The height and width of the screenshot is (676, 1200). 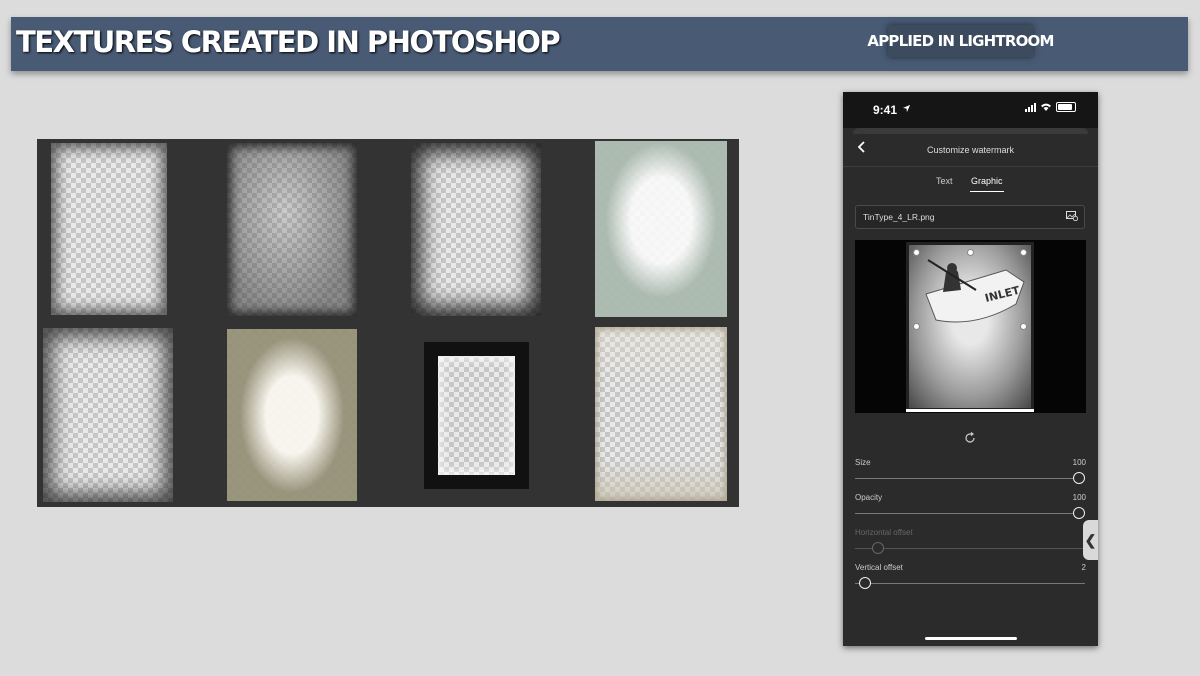 I want to click on wifi-icon, so click(x=1046, y=107).